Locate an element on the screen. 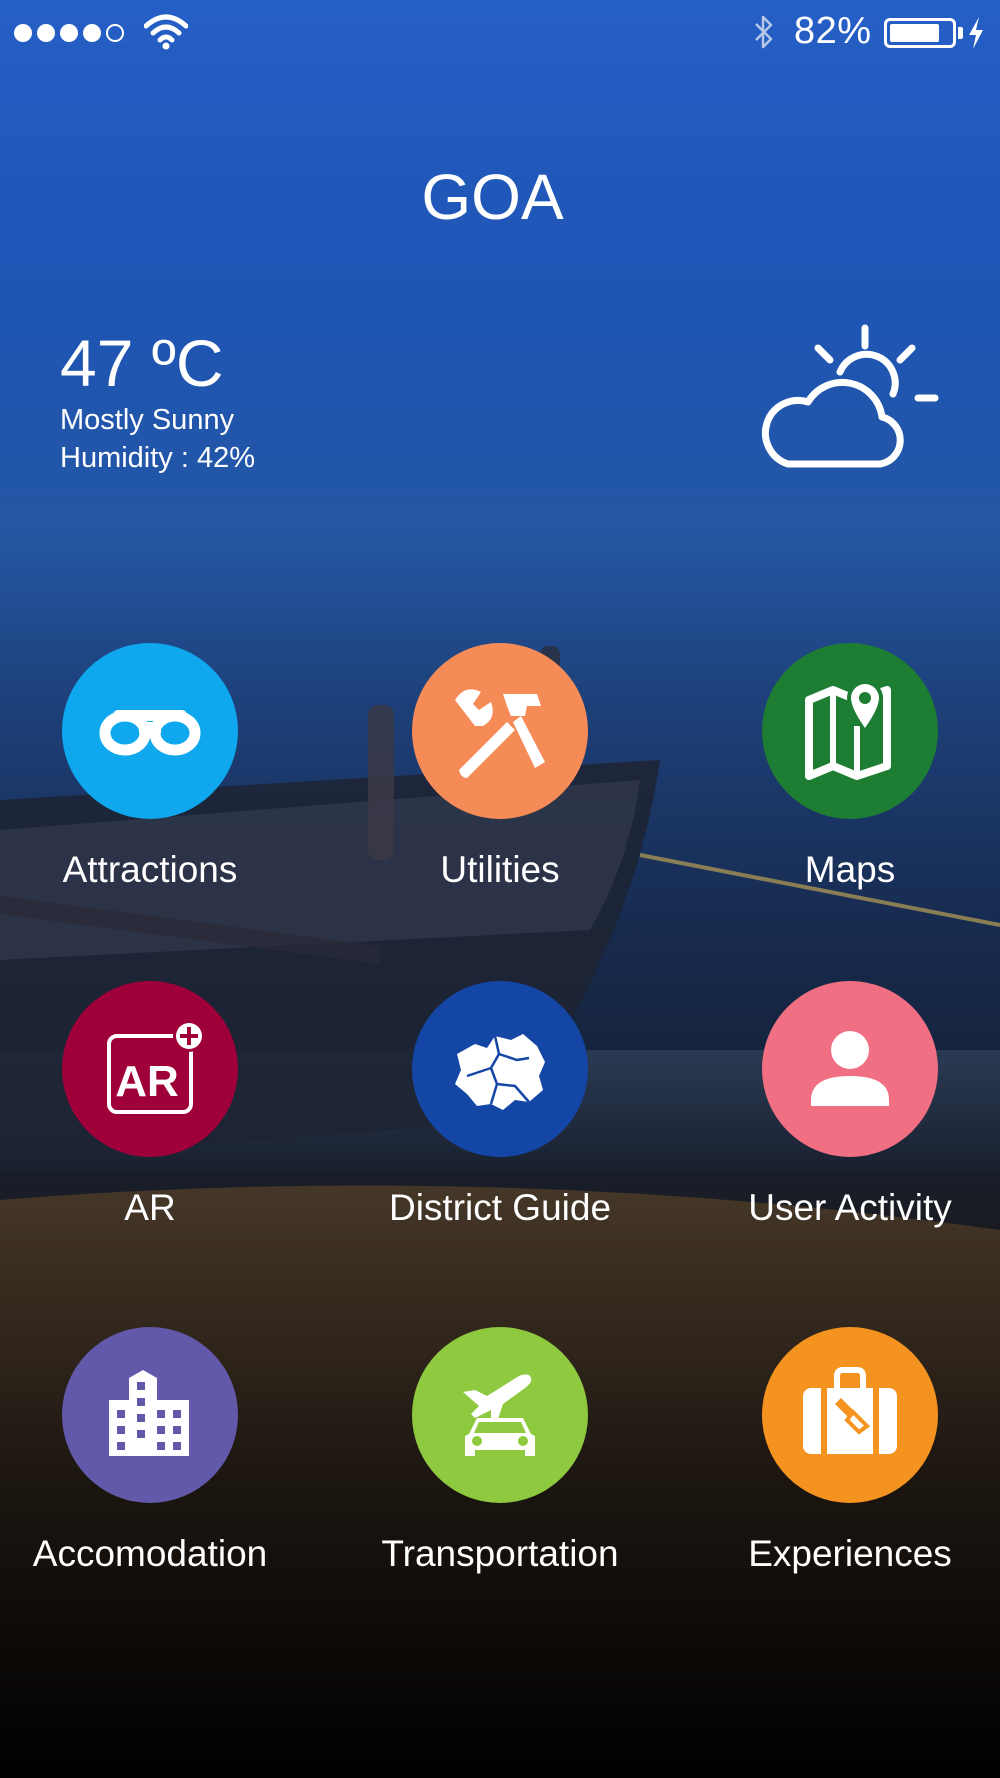  experiences-circle is located at coordinates (850, 1415).